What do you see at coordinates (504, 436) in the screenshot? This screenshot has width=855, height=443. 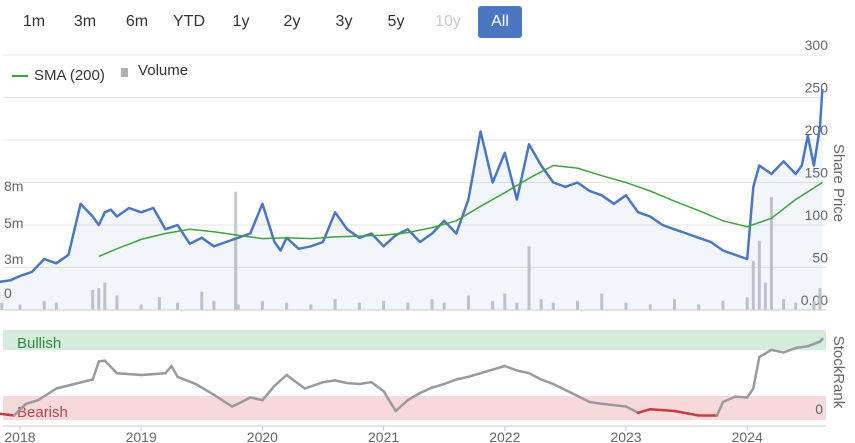 I see `x-axis-tick-label: 2022` at bounding box center [504, 436].